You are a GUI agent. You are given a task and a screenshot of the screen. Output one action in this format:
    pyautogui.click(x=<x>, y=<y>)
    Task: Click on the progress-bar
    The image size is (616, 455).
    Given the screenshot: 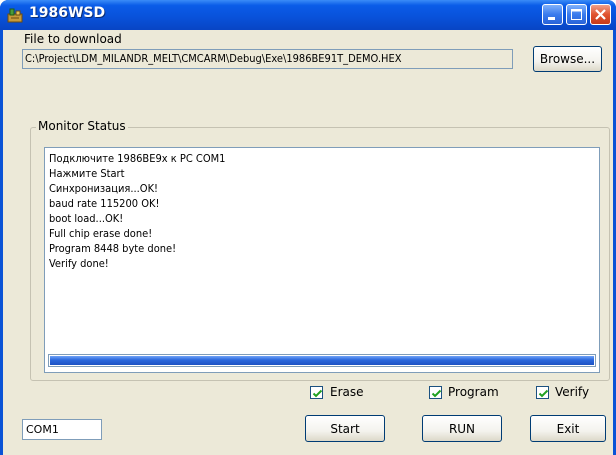 What is the action you would take?
    pyautogui.click(x=322, y=360)
    